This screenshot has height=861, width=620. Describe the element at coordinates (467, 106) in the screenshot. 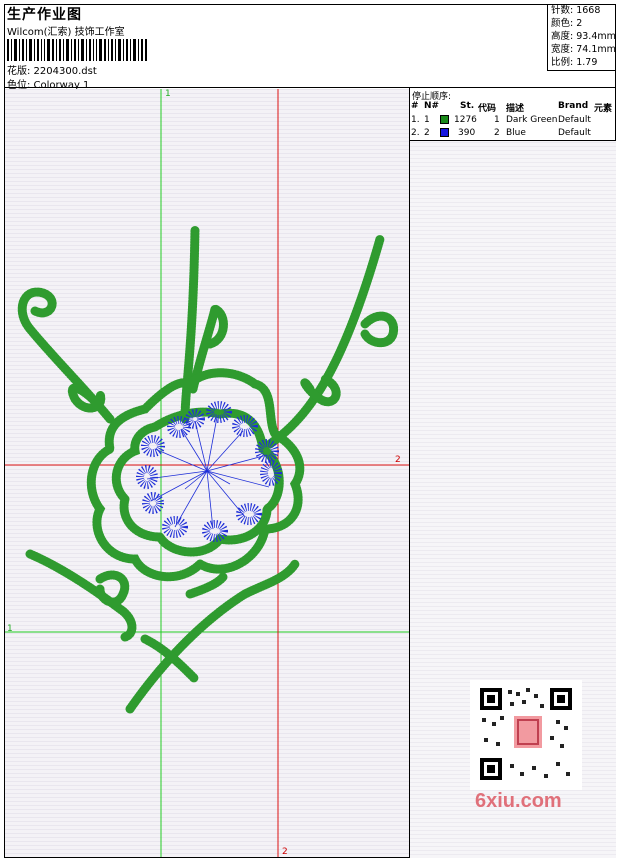

I see `col-header-st: St.` at that location.